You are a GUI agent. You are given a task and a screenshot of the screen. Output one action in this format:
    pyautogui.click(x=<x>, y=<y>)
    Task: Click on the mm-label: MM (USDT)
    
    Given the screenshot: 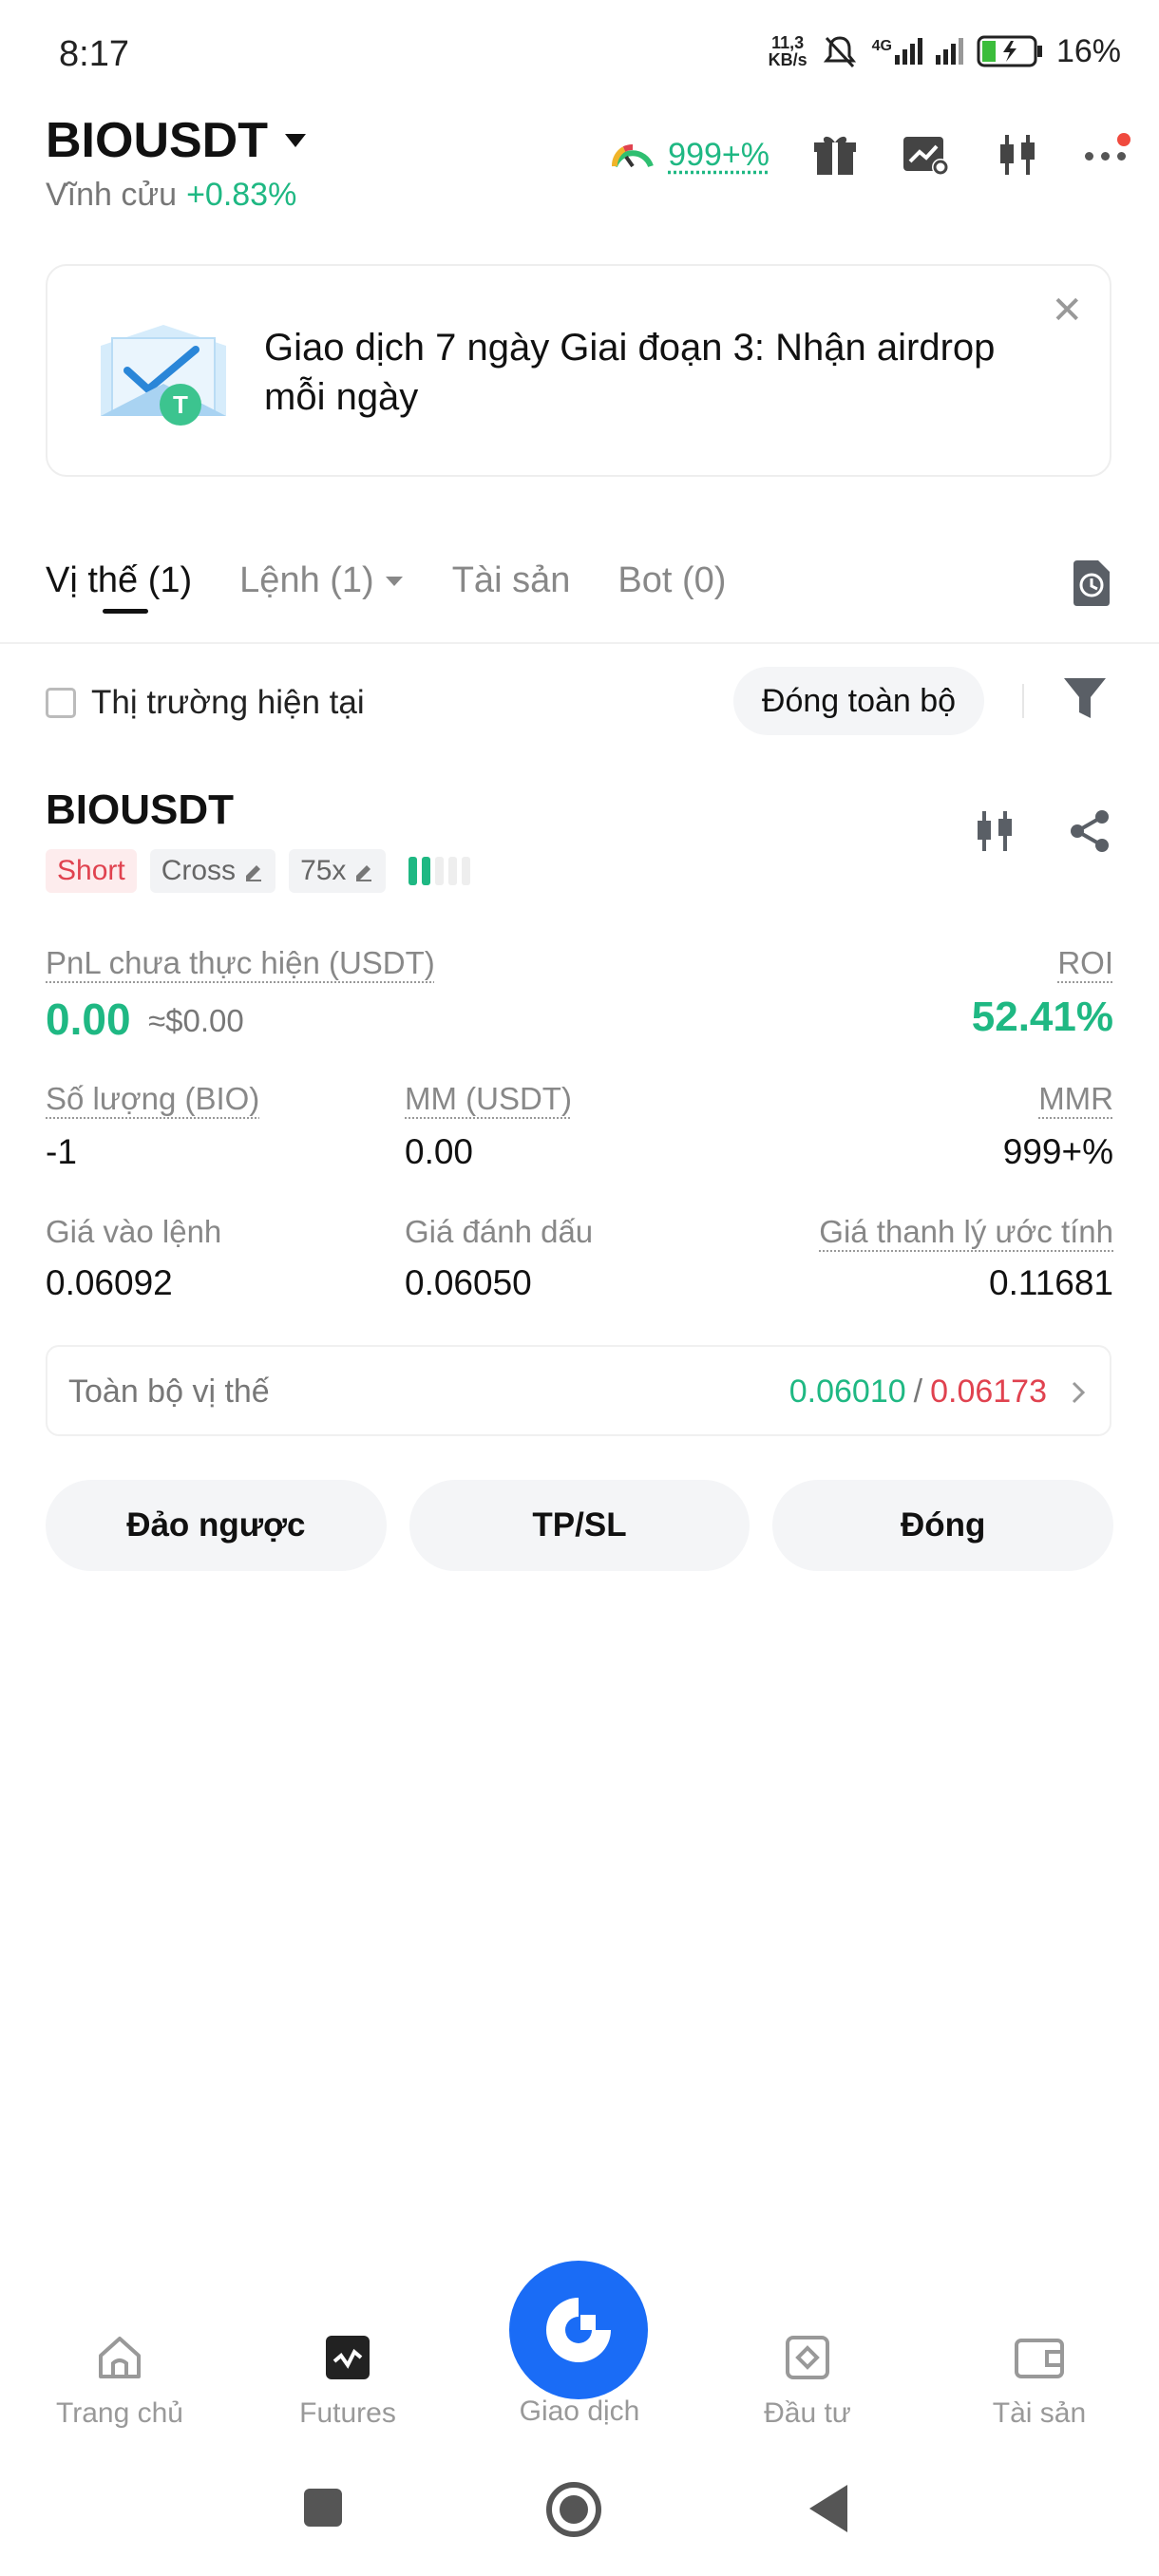 What is the action you would take?
    pyautogui.click(x=488, y=1099)
    